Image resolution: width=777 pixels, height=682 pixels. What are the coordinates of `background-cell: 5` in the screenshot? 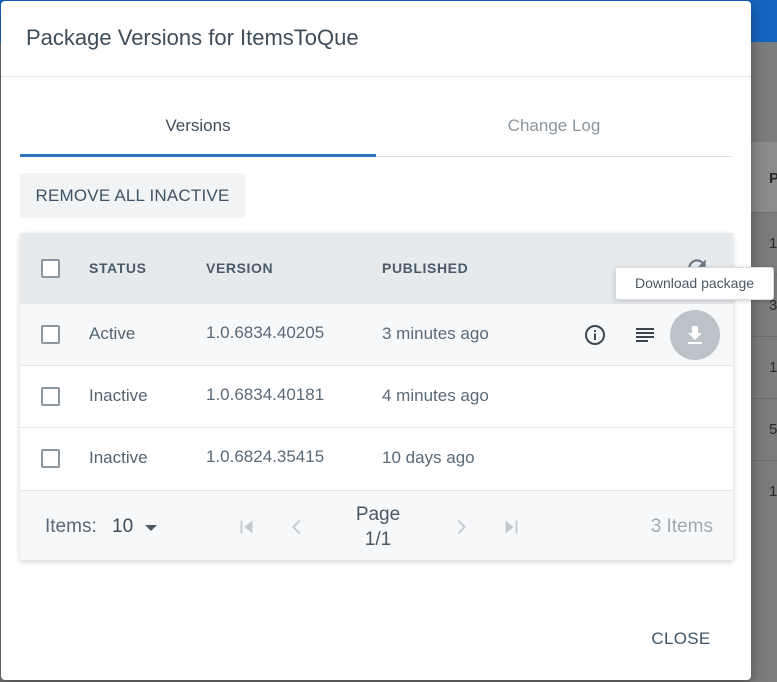 It's located at (763, 429).